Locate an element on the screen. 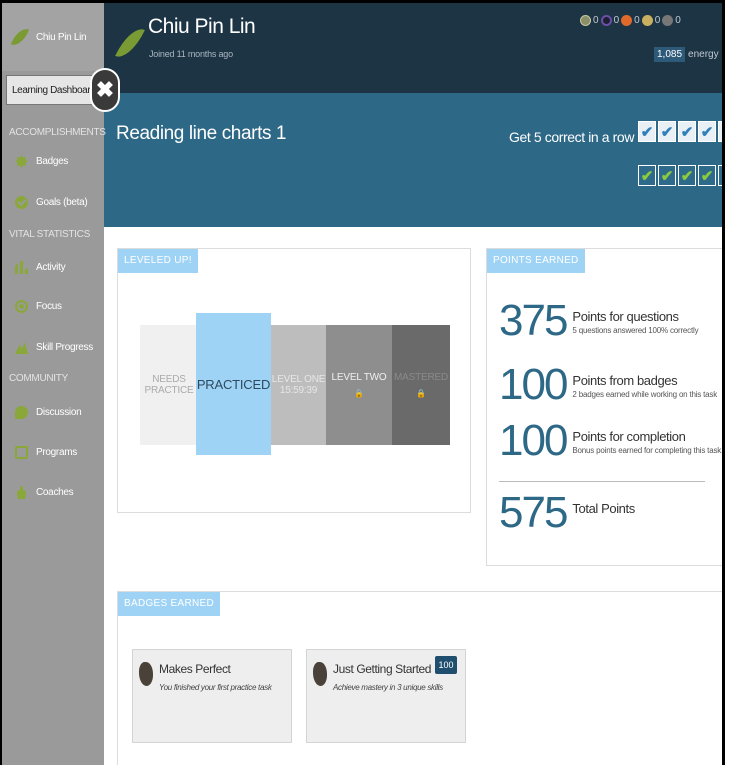 This screenshot has height=765, width=736. close-sidebar-button: ✖ is located at coordinates (105, 90).